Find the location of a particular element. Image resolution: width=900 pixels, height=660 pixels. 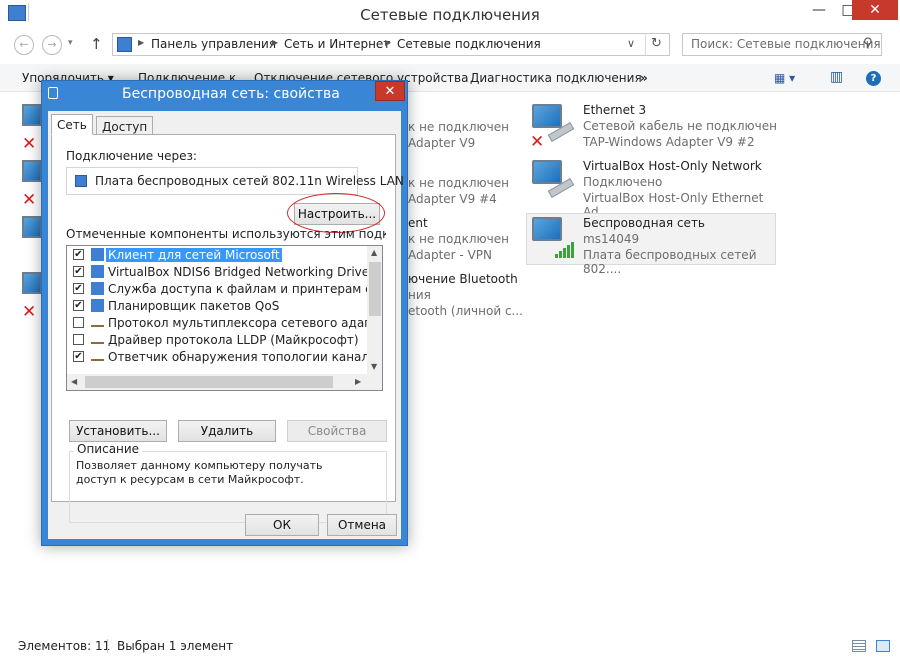

breadcrumb-network-connections: Сетевые подключения is located at coordinates (469, 44).